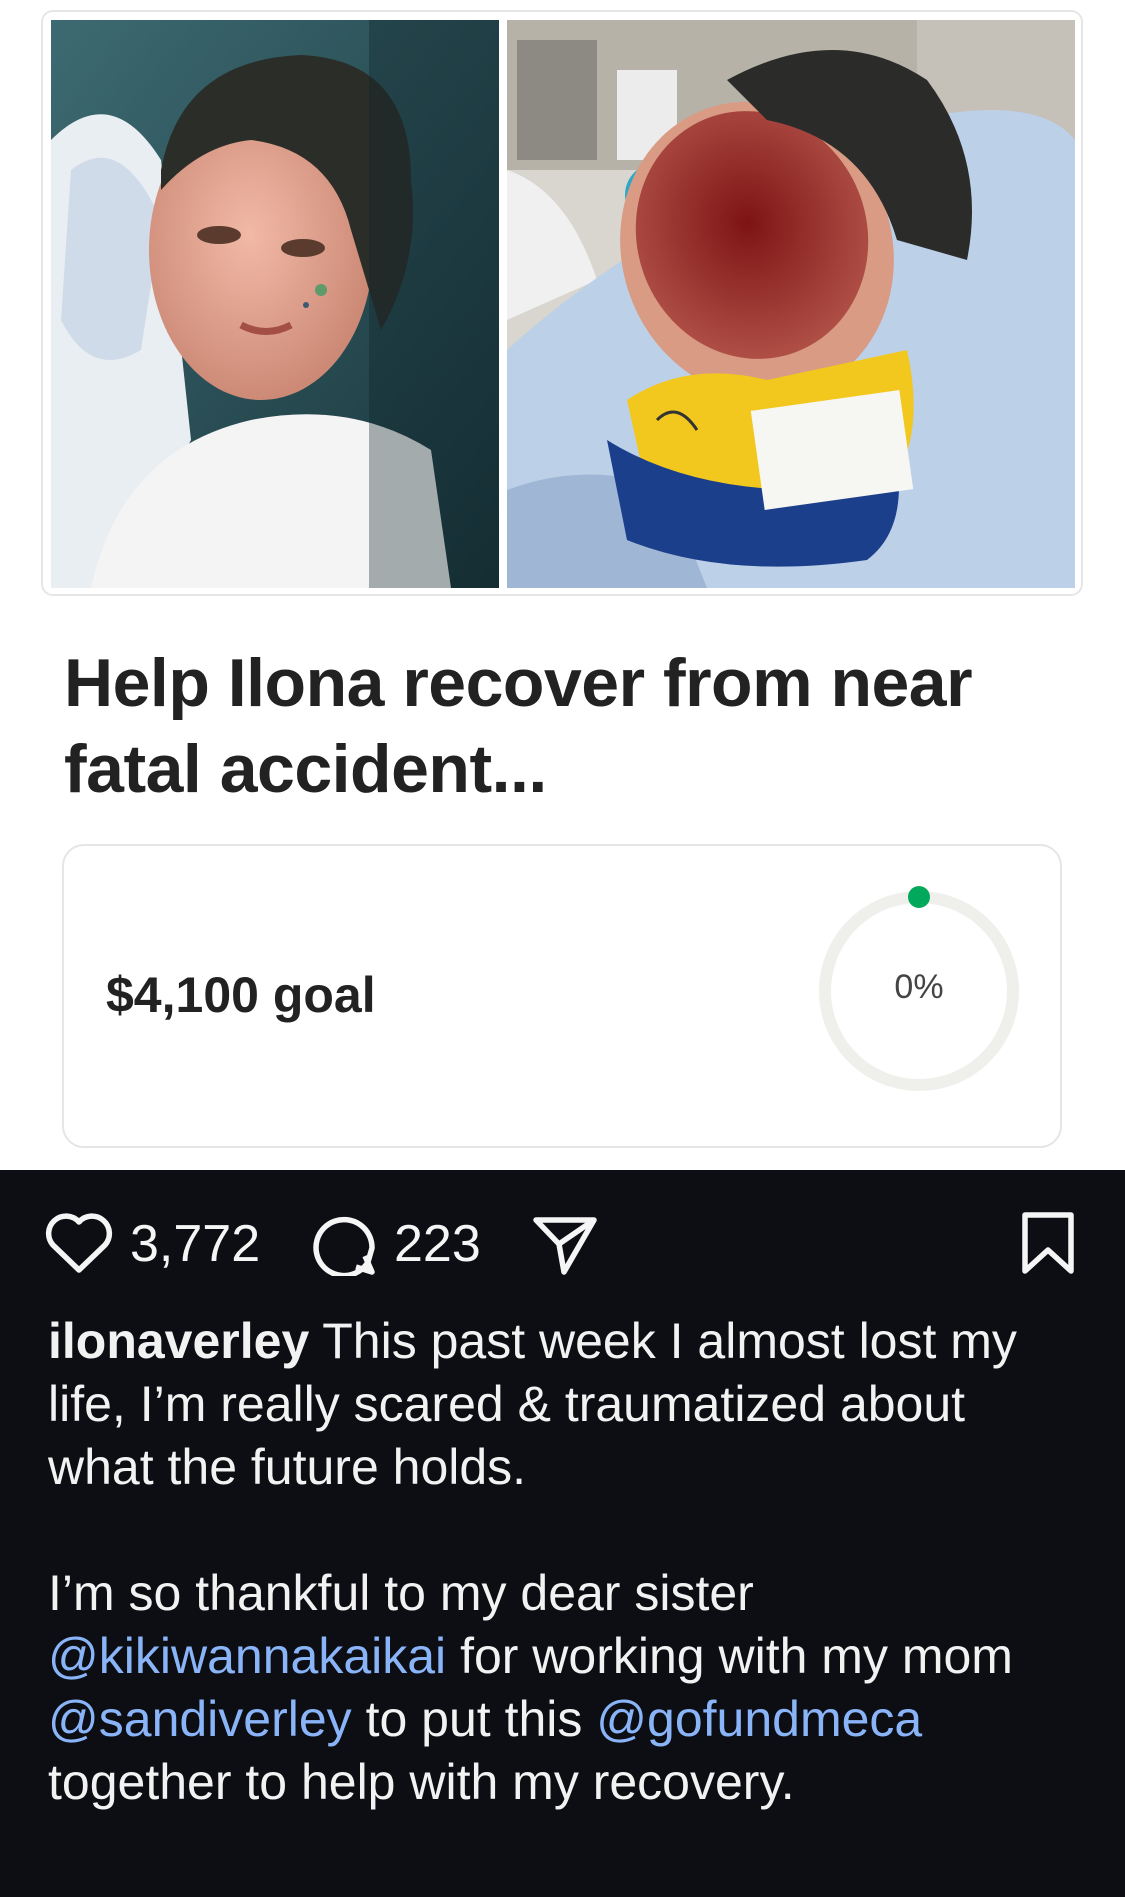 The height and width of the screenshot is (1897, 1125). I want to click on paper-plane-icon, so click(565, 1245).